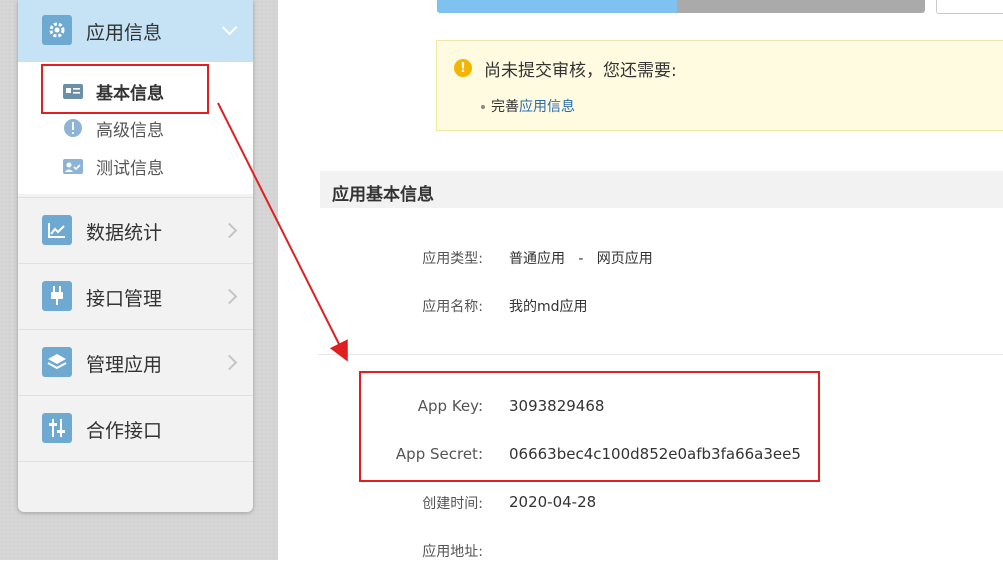 The width and height of the screenshot is (1003, 561). I want to click on annotation-arrow, so click(282, 232).